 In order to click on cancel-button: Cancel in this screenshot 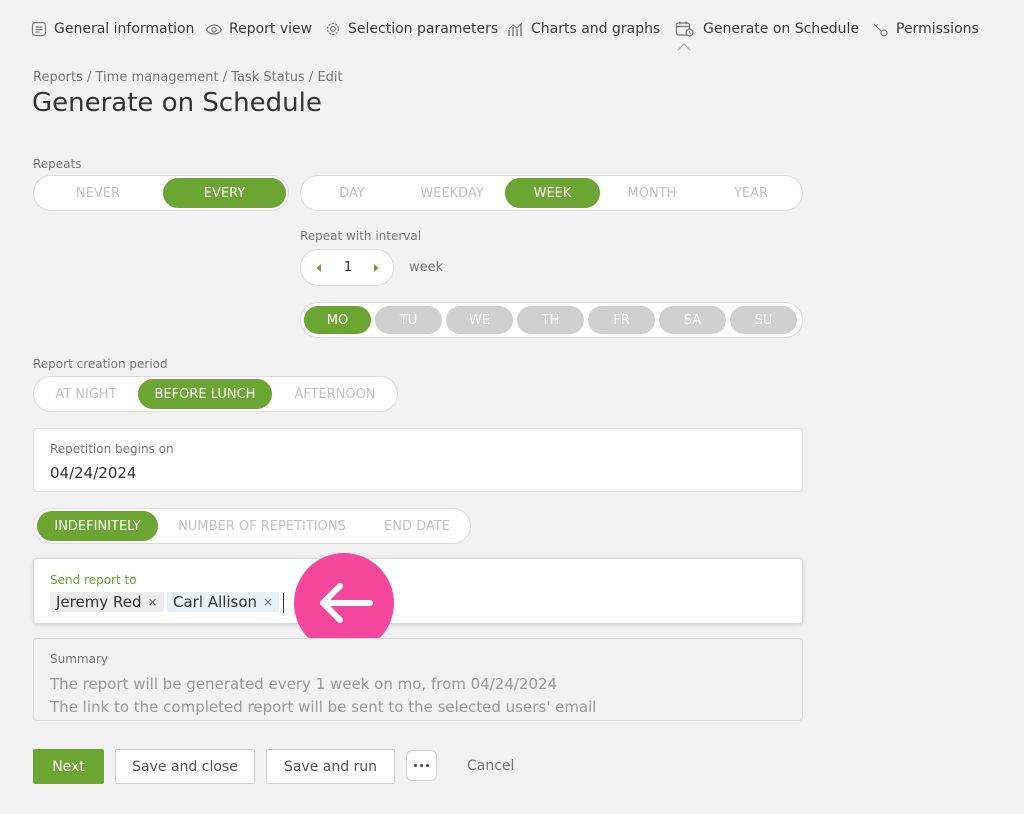, I will do `click(490, 766)`.